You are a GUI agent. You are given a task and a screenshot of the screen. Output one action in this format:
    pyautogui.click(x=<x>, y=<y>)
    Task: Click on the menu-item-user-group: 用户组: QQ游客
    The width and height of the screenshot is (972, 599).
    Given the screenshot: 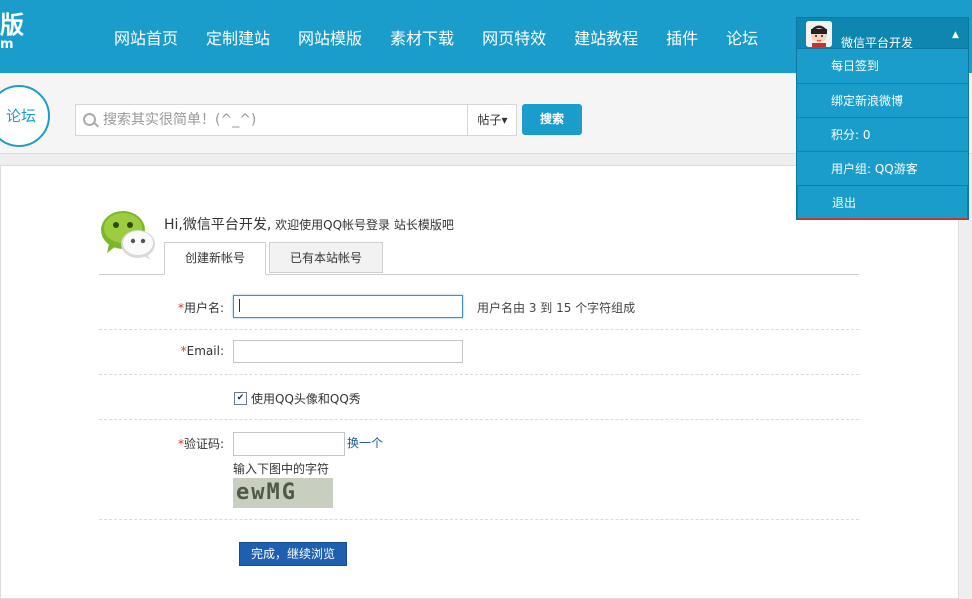 What is the action you would take?
    pyautogui.click(x=882, y=168)
    